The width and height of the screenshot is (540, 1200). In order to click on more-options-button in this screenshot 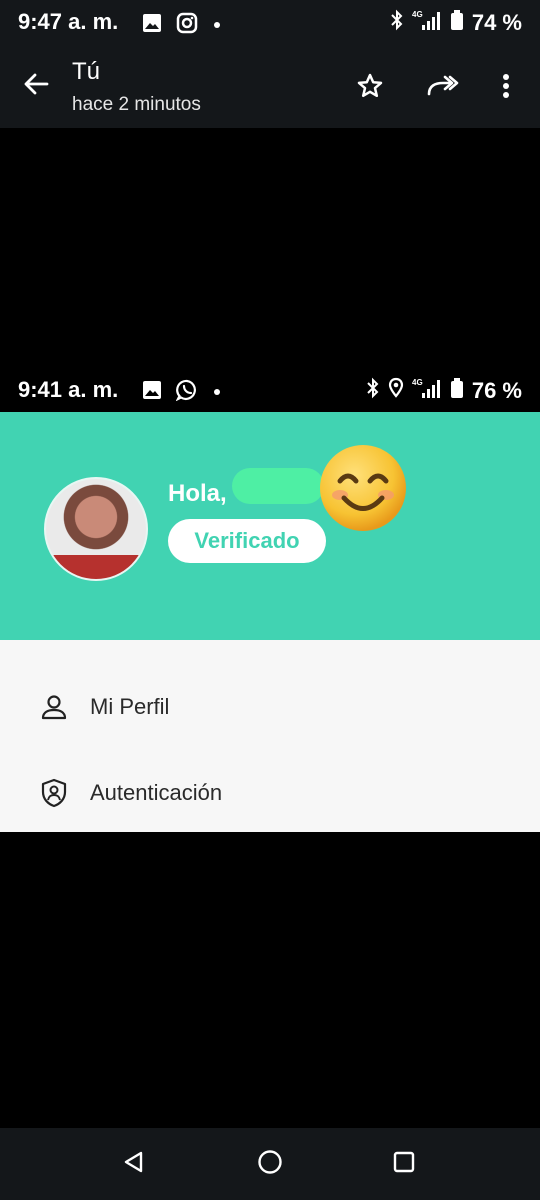, I will do `click(506, 88)`.